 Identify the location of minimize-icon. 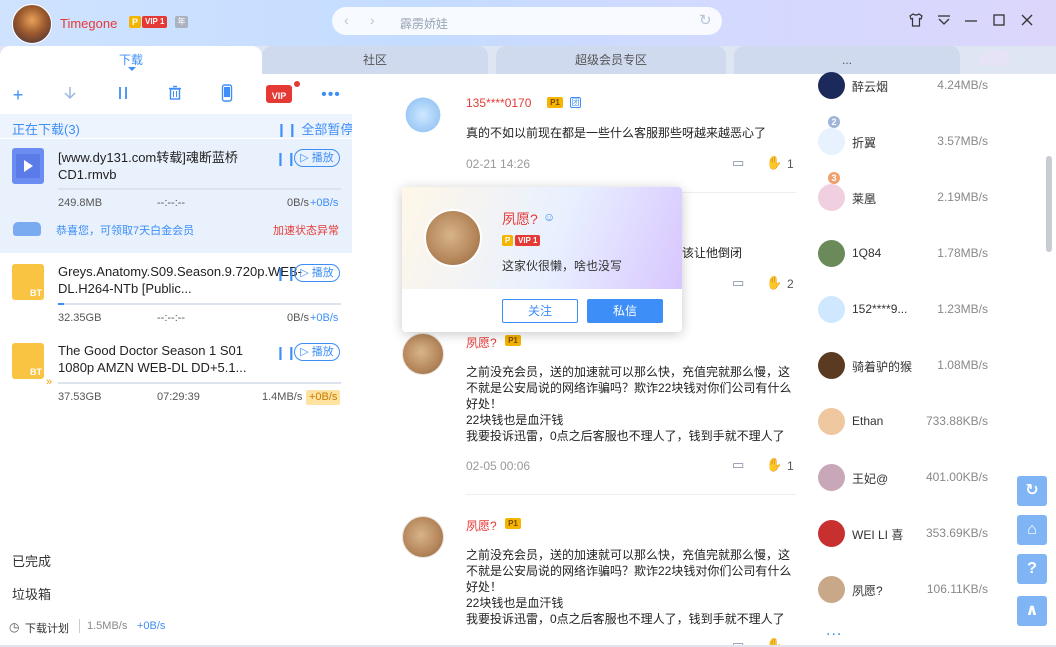
(971, 21).